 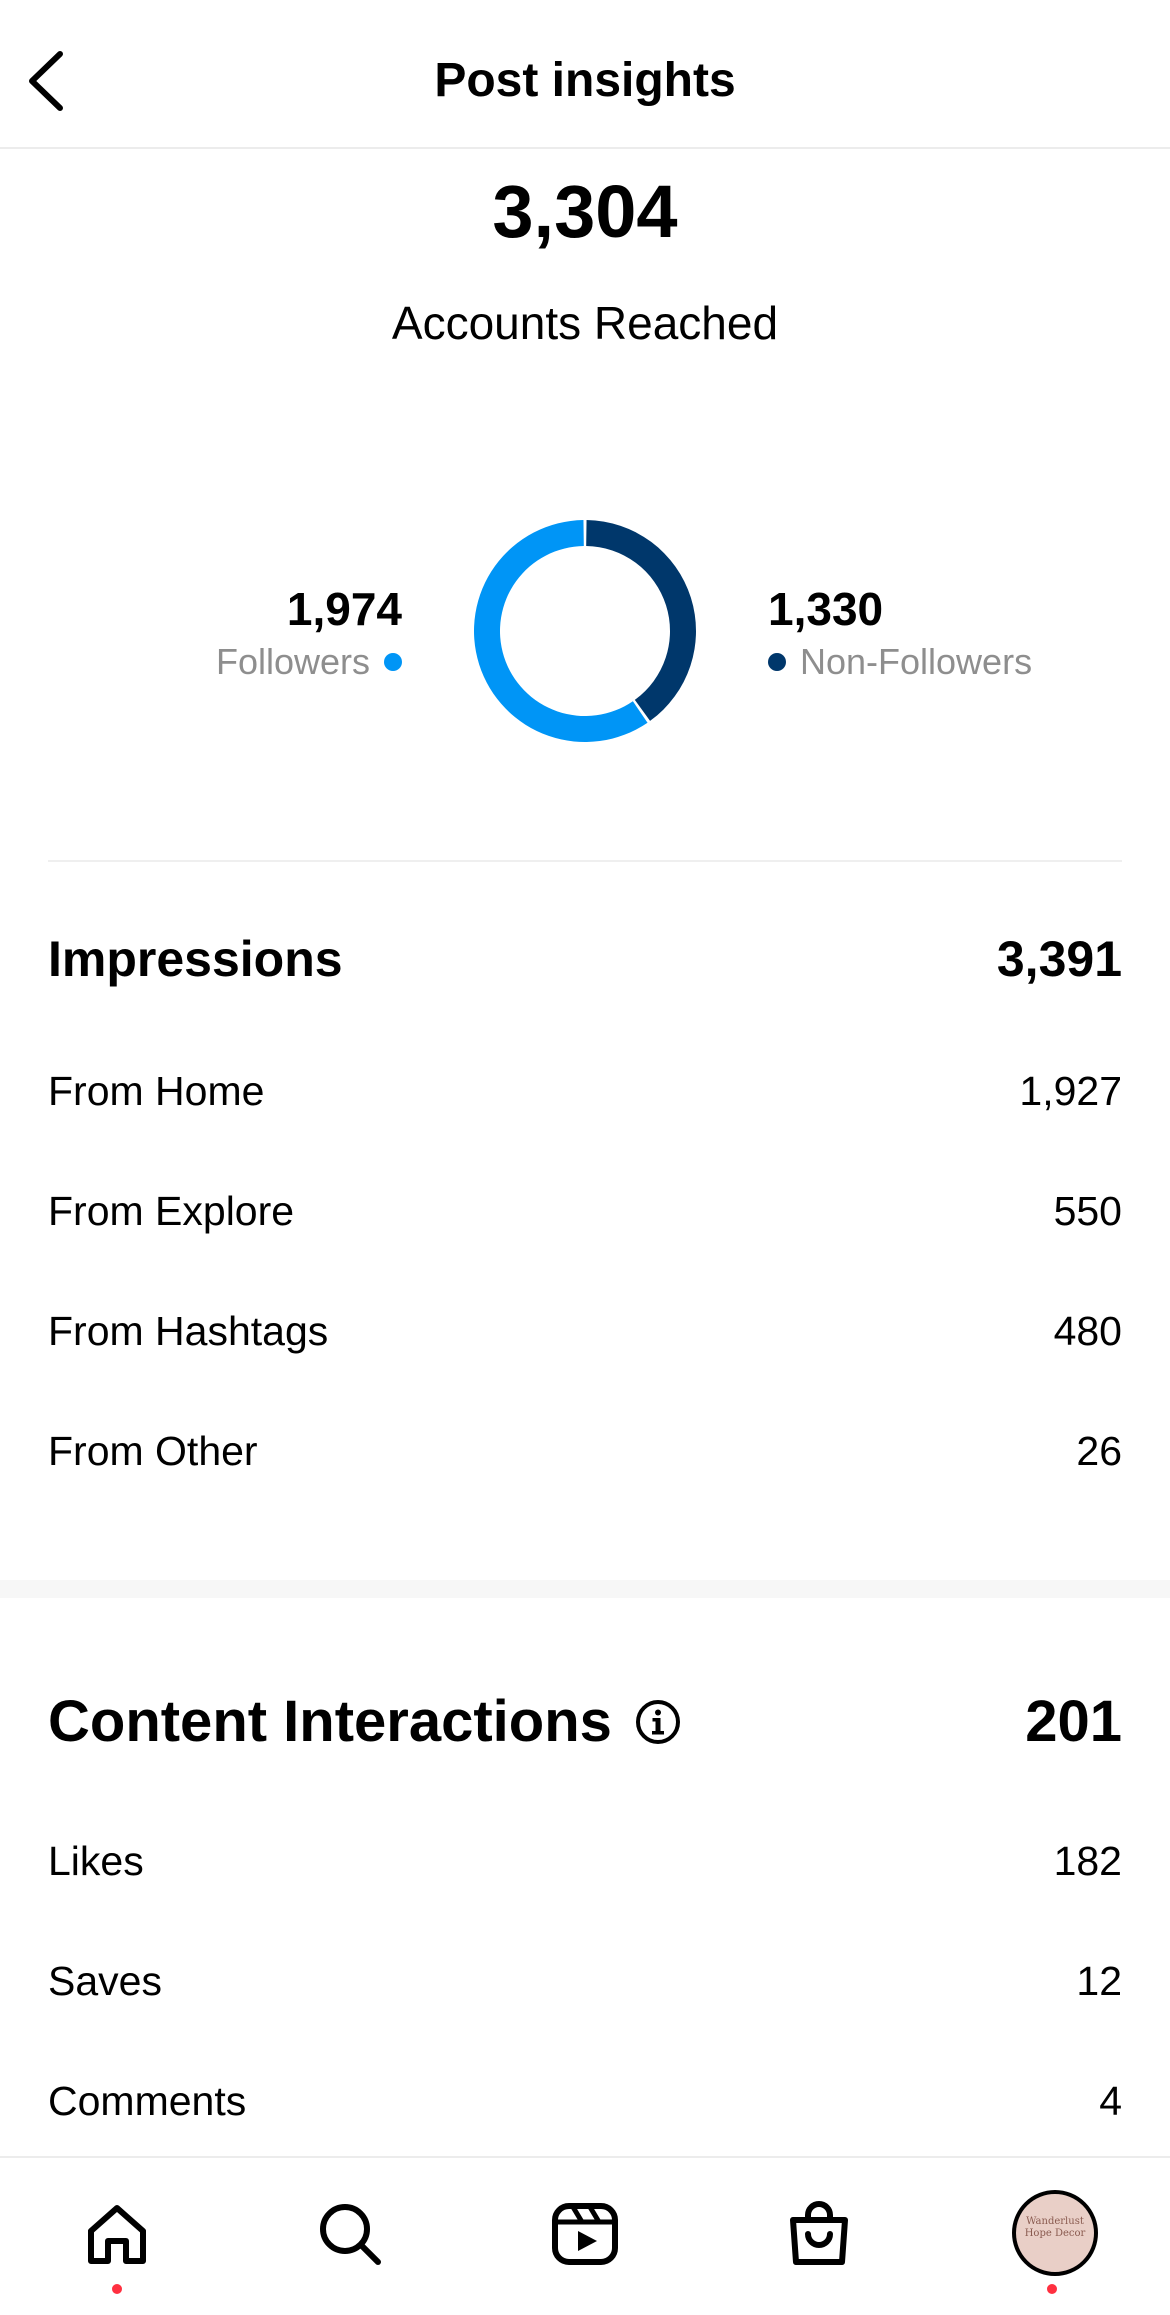 I want to click on interactions-row-label: Saves, so click(x=105, y=1981).